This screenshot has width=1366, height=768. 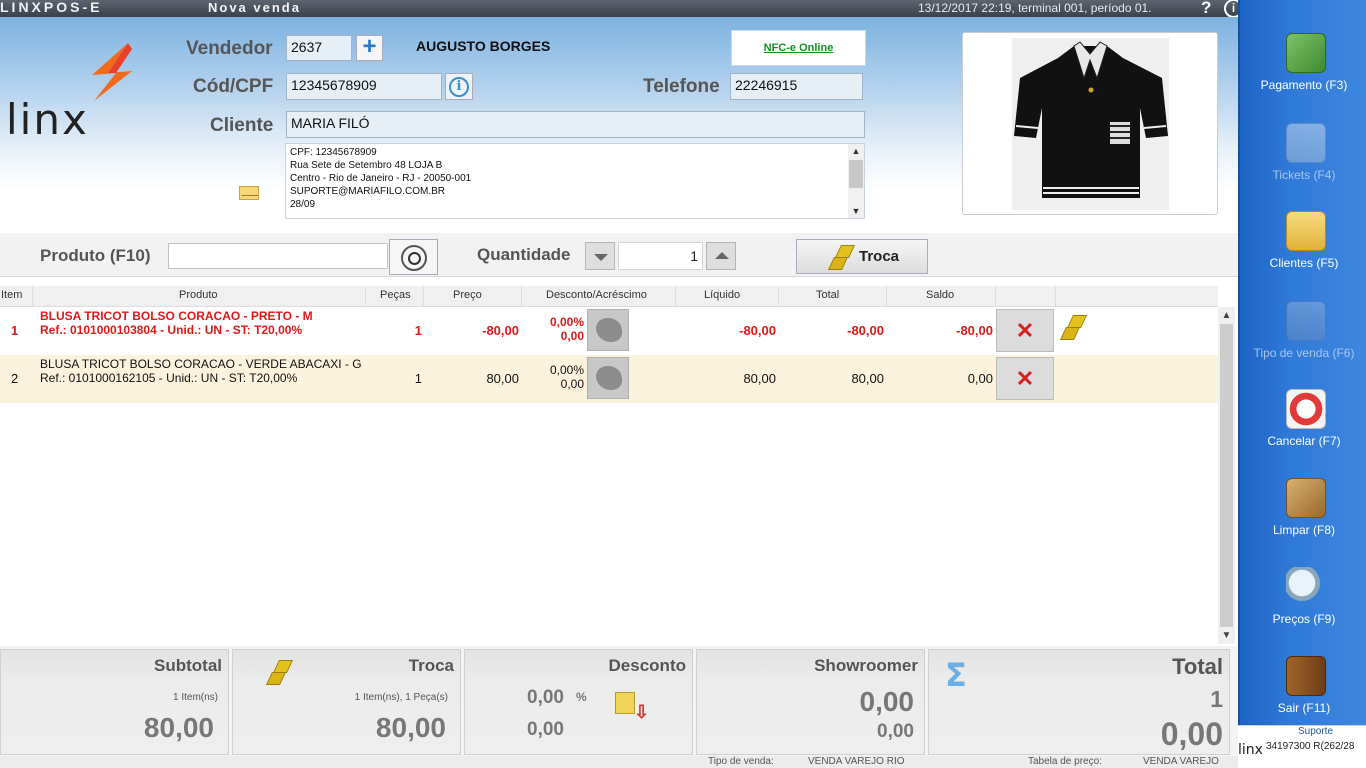 I want to click on produto-input, so click(x=278, y=256).